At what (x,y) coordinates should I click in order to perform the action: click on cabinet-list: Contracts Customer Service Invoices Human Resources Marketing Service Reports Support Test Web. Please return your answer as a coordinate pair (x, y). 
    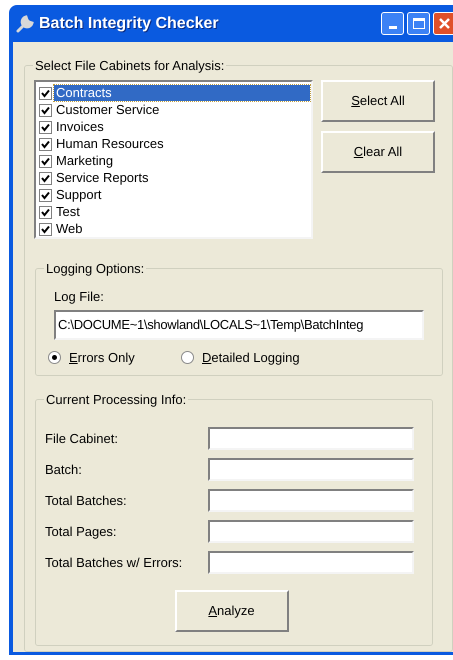
    Looking at the image, I should click on (173, 159).